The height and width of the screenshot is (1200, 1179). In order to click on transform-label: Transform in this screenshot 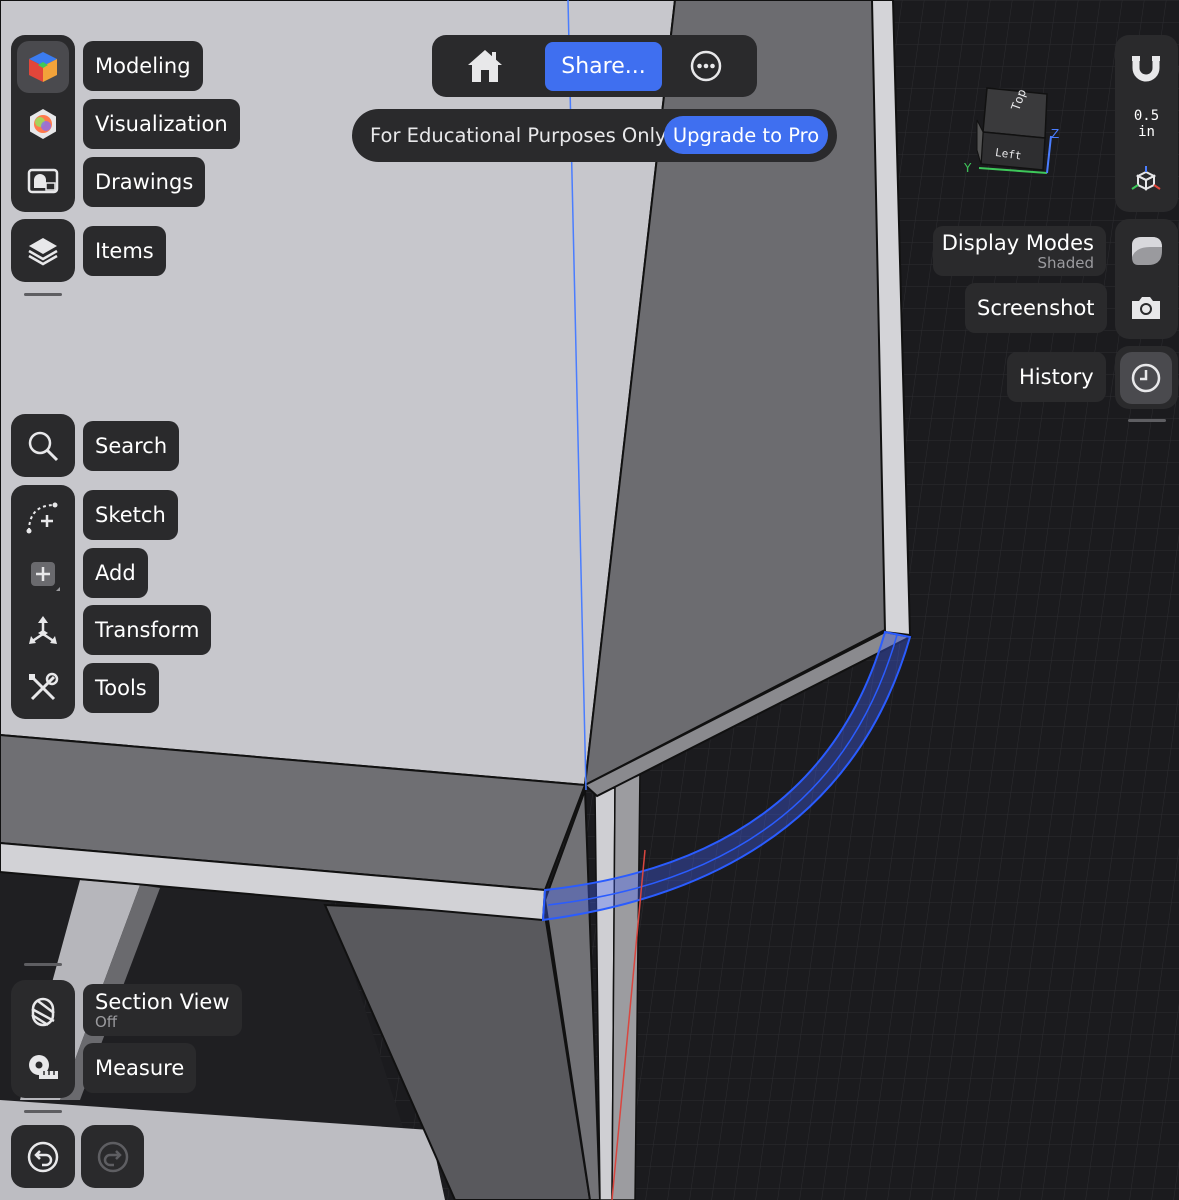, I will do `click(147, 630)`.